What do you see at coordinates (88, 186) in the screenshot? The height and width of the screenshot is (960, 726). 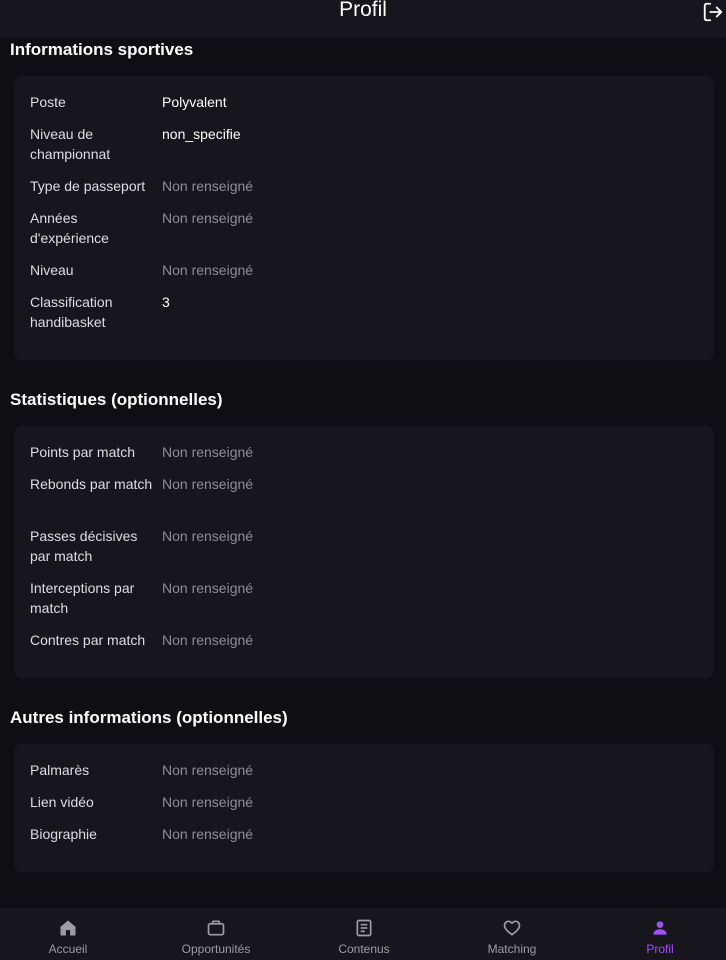 I see `row-label: Type de passeport` at bounding box center [88, 186].